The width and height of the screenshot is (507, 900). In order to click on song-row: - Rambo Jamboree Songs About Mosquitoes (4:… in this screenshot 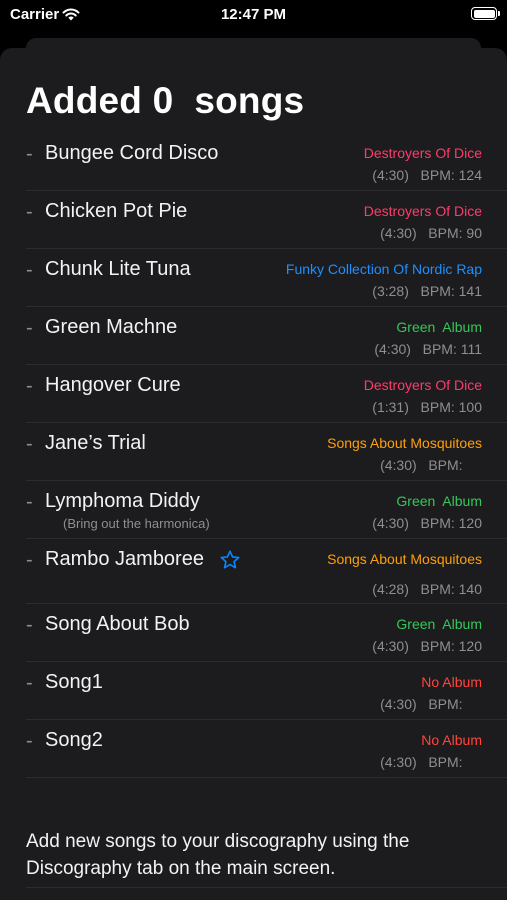, I will do `click(266, 571)`.